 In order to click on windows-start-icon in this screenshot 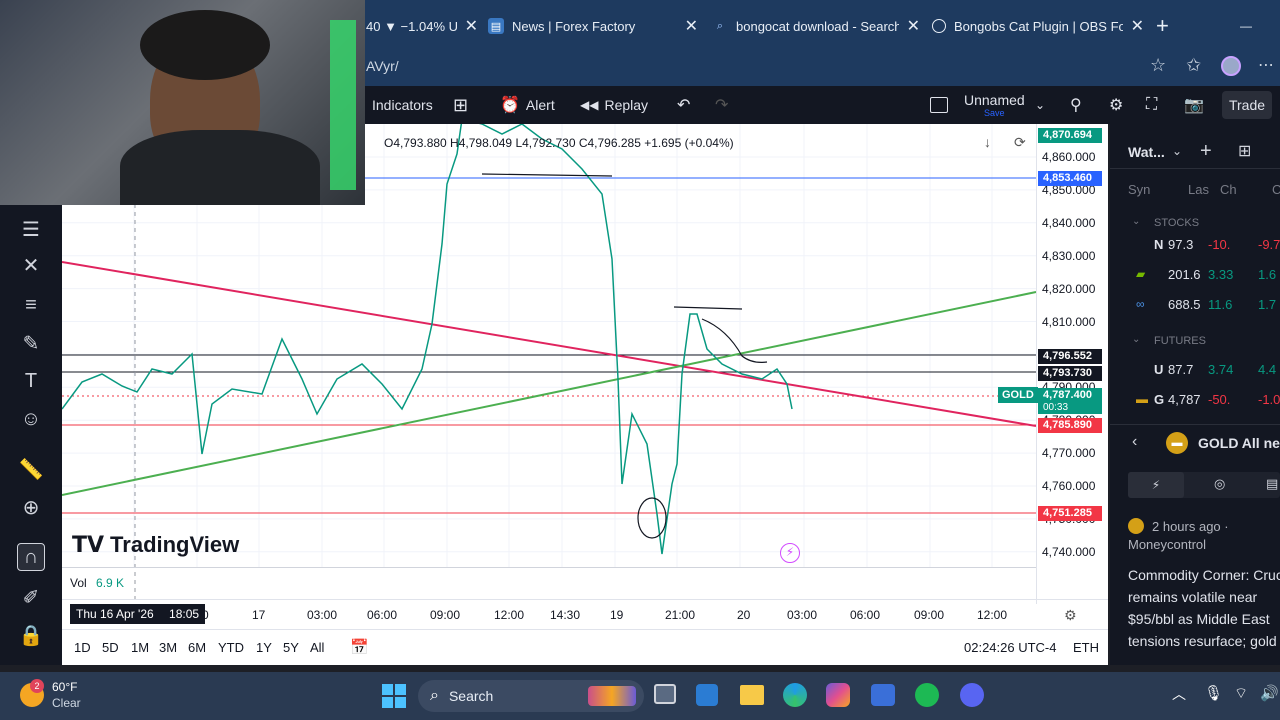, I will do `click(394, 696)`.